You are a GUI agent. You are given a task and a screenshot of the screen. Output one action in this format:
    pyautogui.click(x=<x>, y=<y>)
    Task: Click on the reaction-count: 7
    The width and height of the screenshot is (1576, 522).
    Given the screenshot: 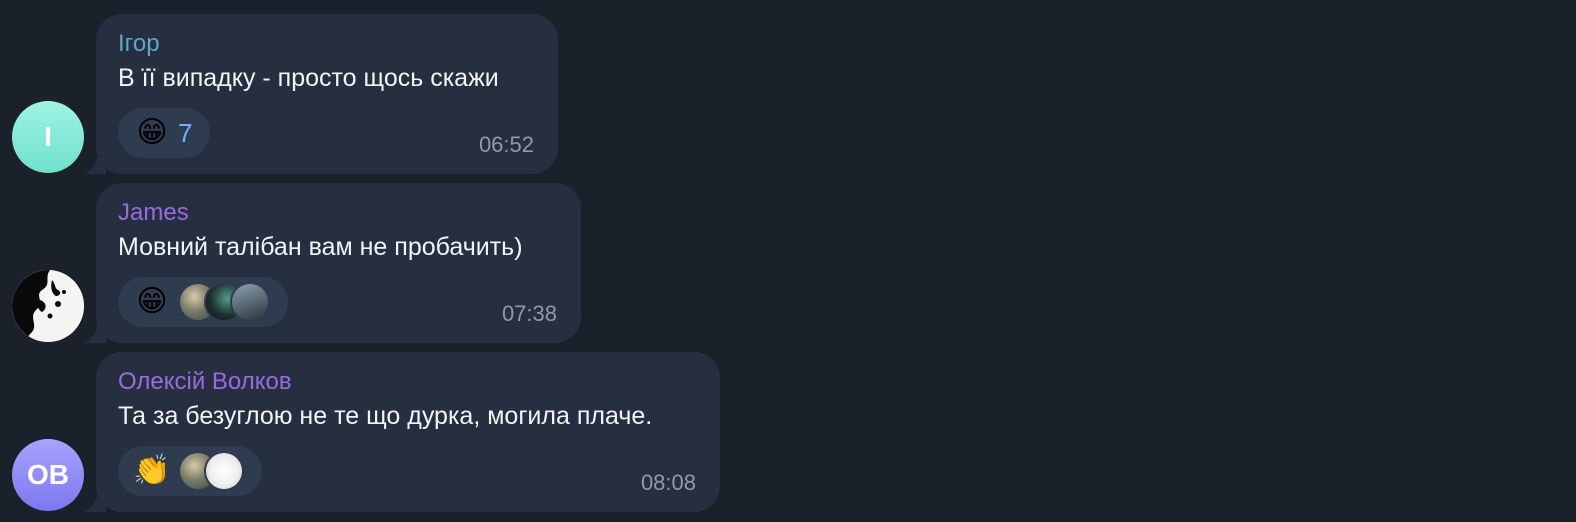 What is the action you would take?
    pyautogui.click(x=185, y=132)
    